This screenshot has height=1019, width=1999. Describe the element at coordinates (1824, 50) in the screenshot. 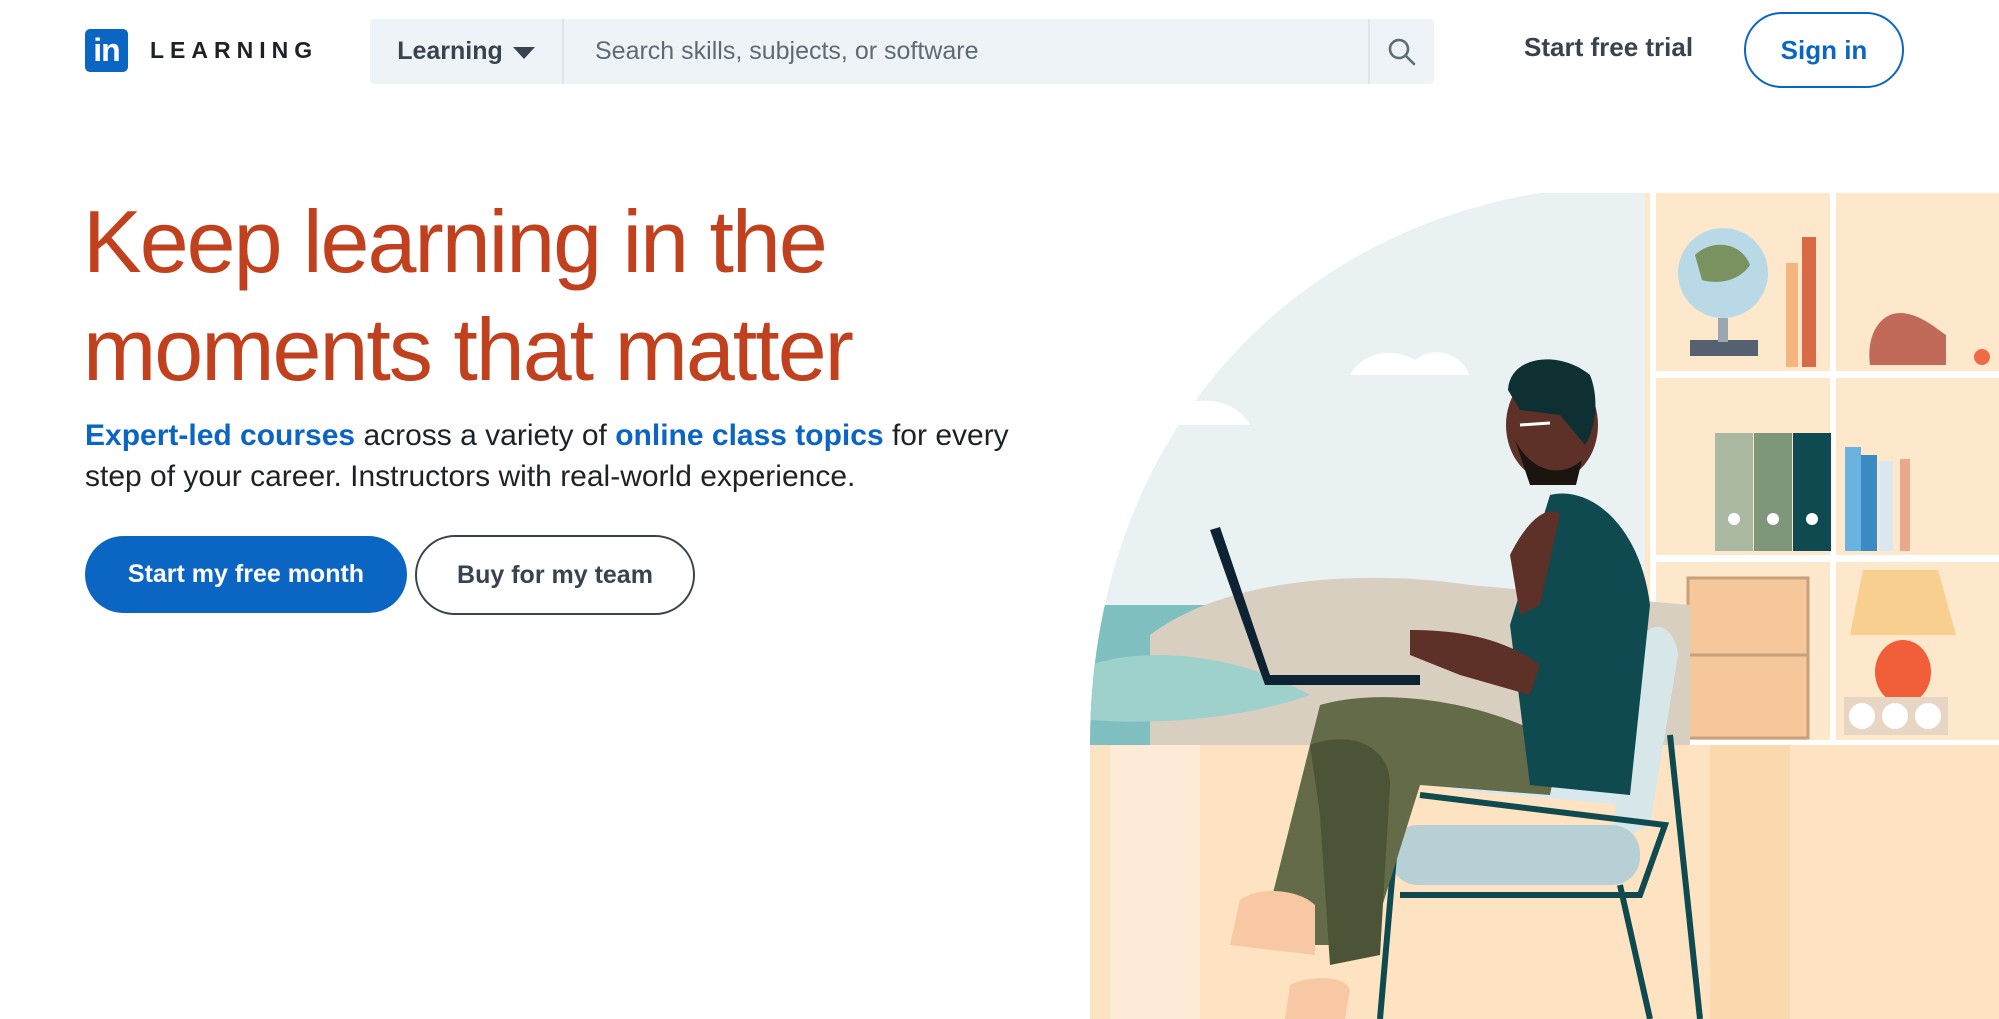

I see `sign-in-button: Sign in` at that location.